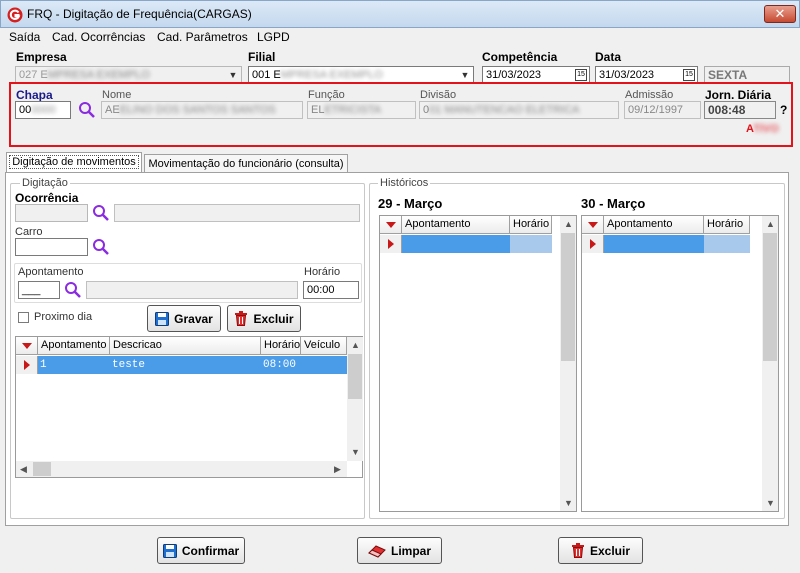 The height and width of the screenshot is (573, 800). I want to click on gravar-button: Gravar, so click(184, 318).